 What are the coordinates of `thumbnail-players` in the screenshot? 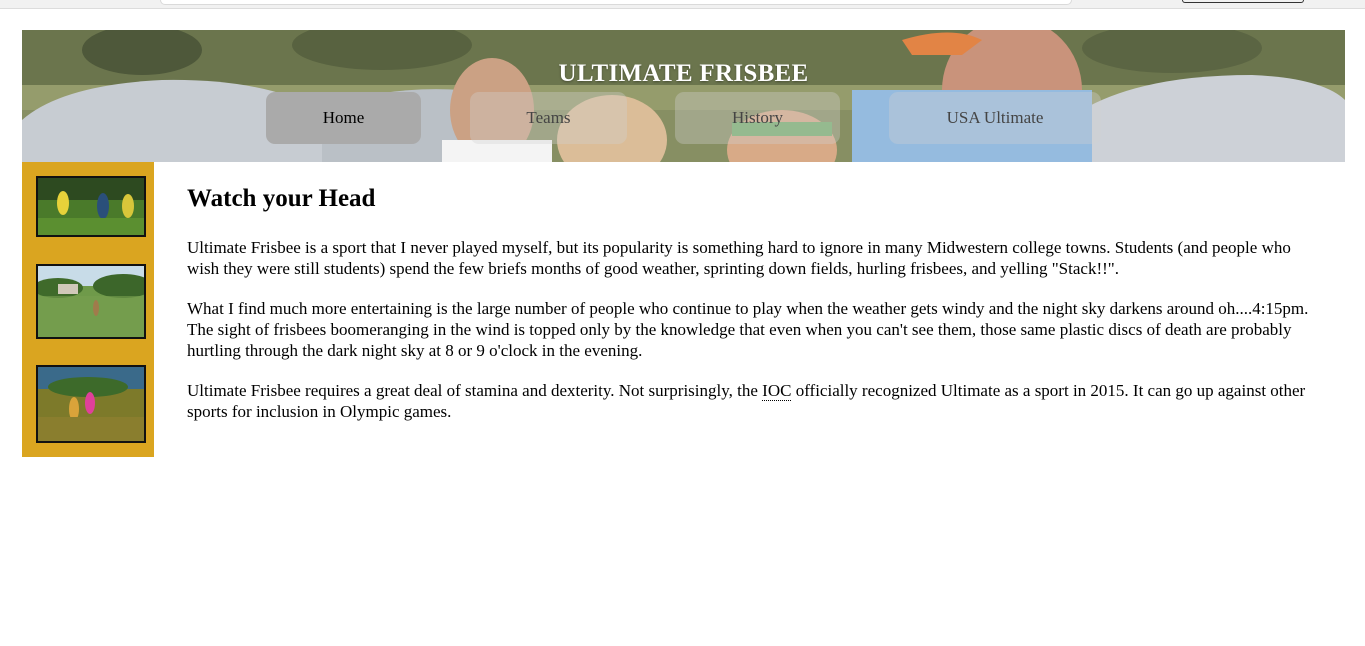 It's located at (91, 206).